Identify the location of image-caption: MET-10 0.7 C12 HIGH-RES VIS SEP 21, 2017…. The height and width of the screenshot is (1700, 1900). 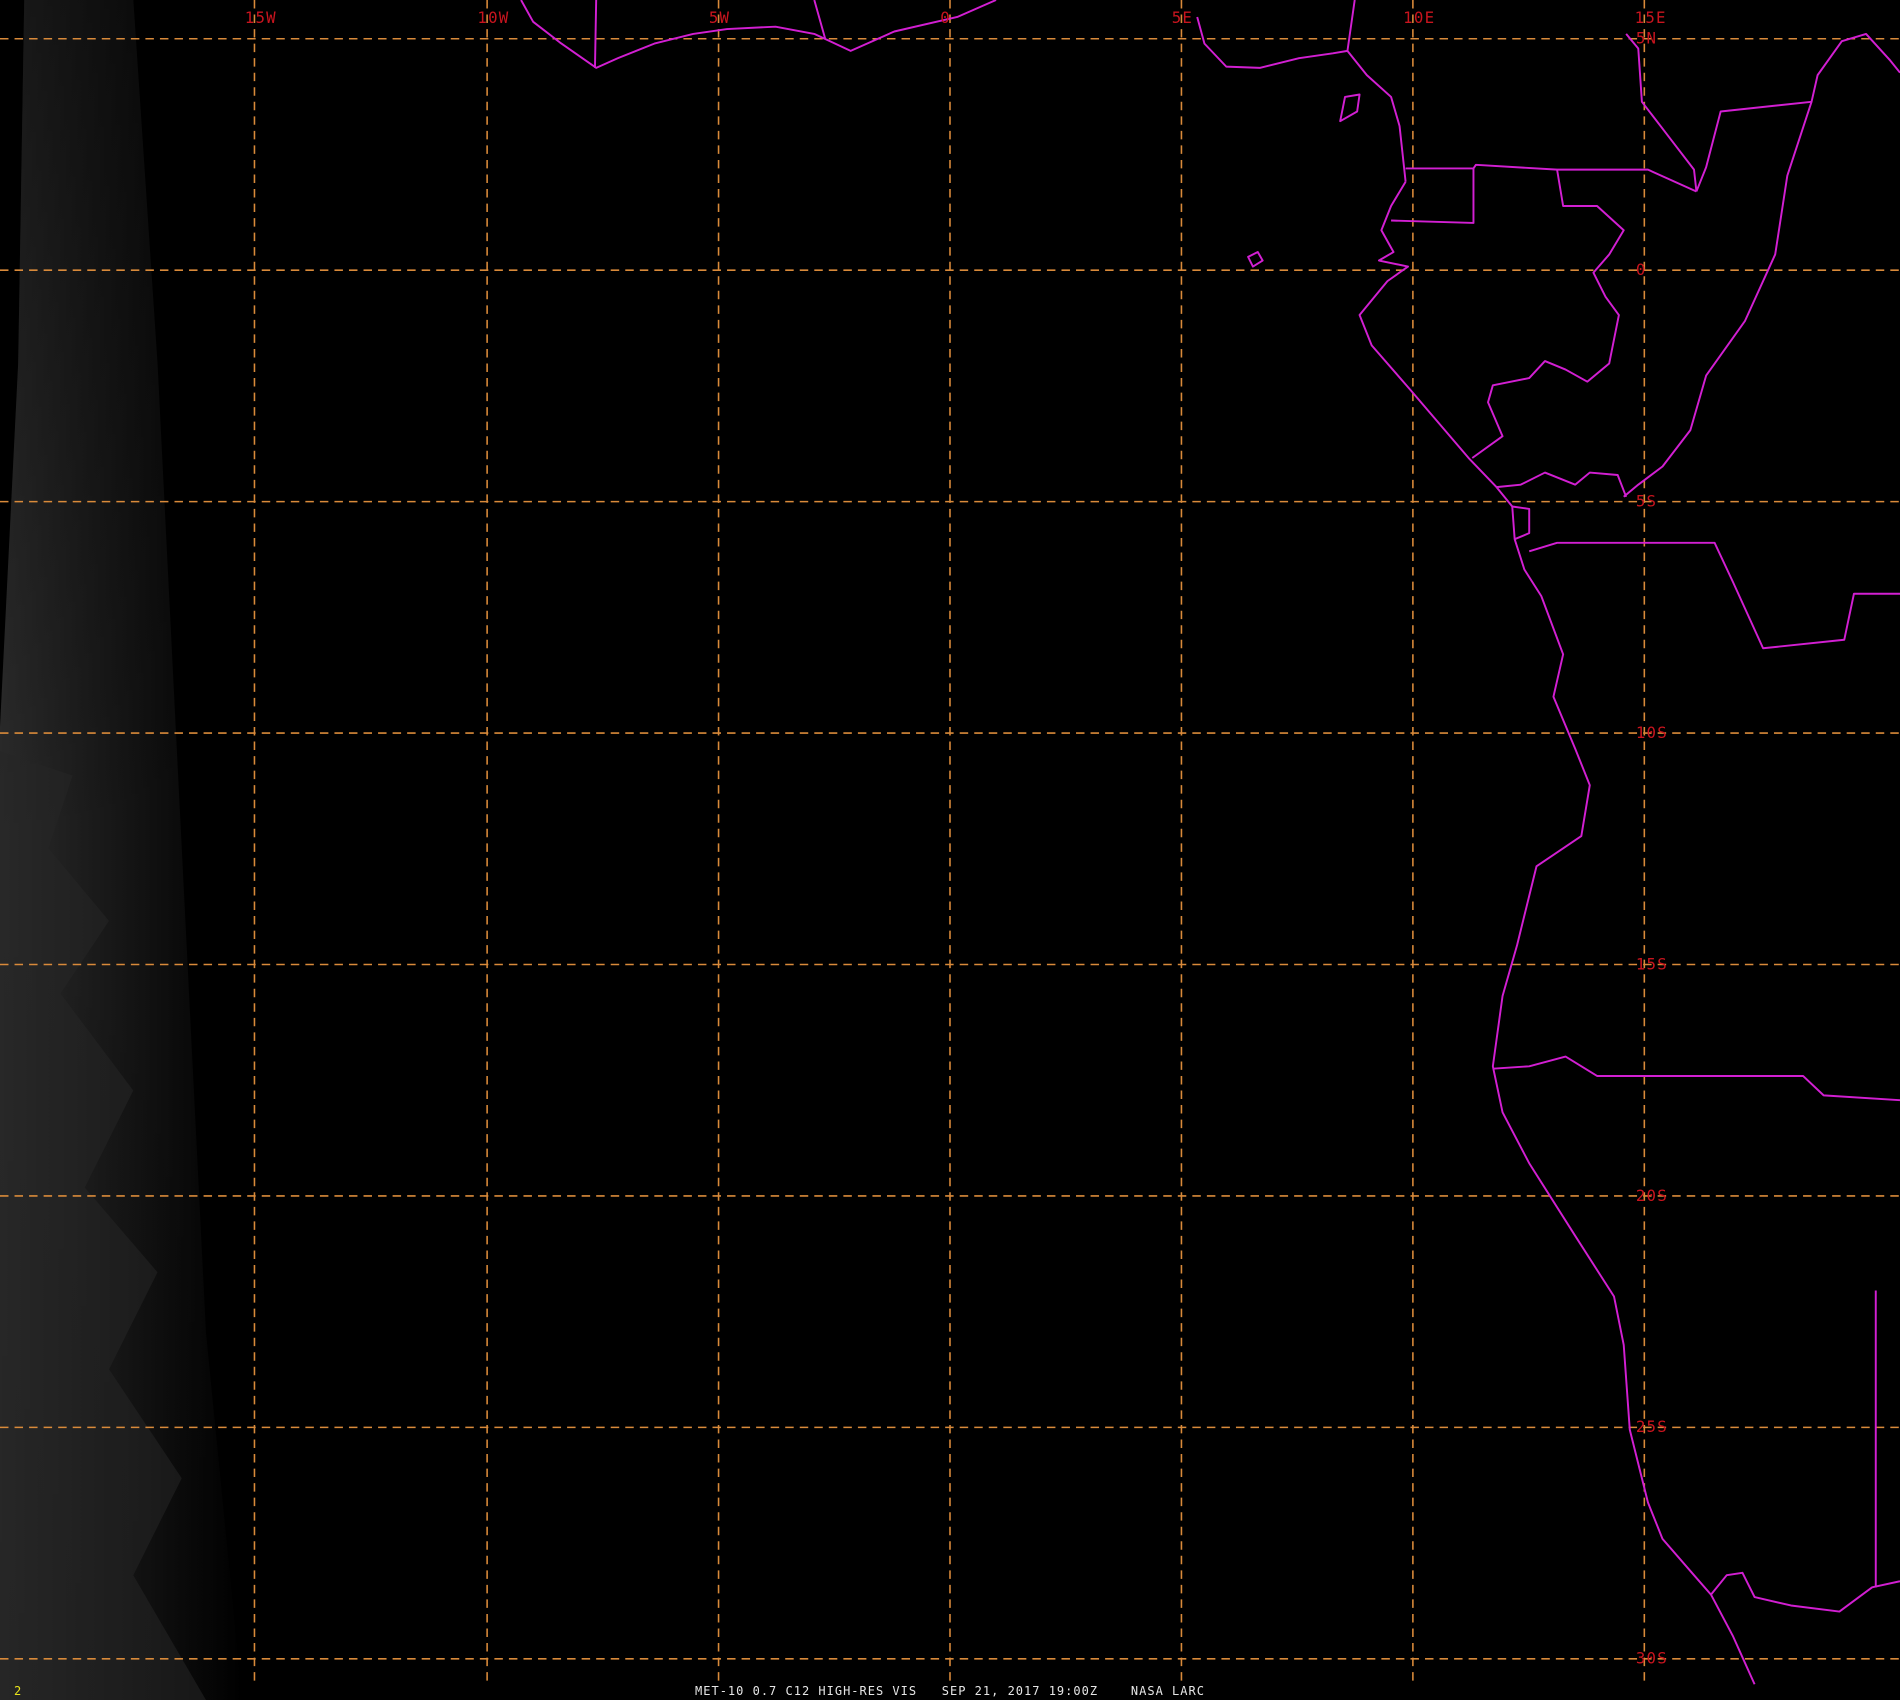
(950, 1691).